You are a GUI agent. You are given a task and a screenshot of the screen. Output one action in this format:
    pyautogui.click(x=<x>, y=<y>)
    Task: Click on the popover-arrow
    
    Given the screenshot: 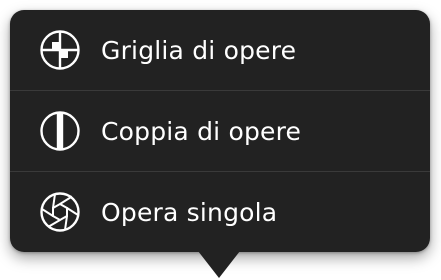 What is the action you would take?
    pyautogui.click(x=219, y=264)
    